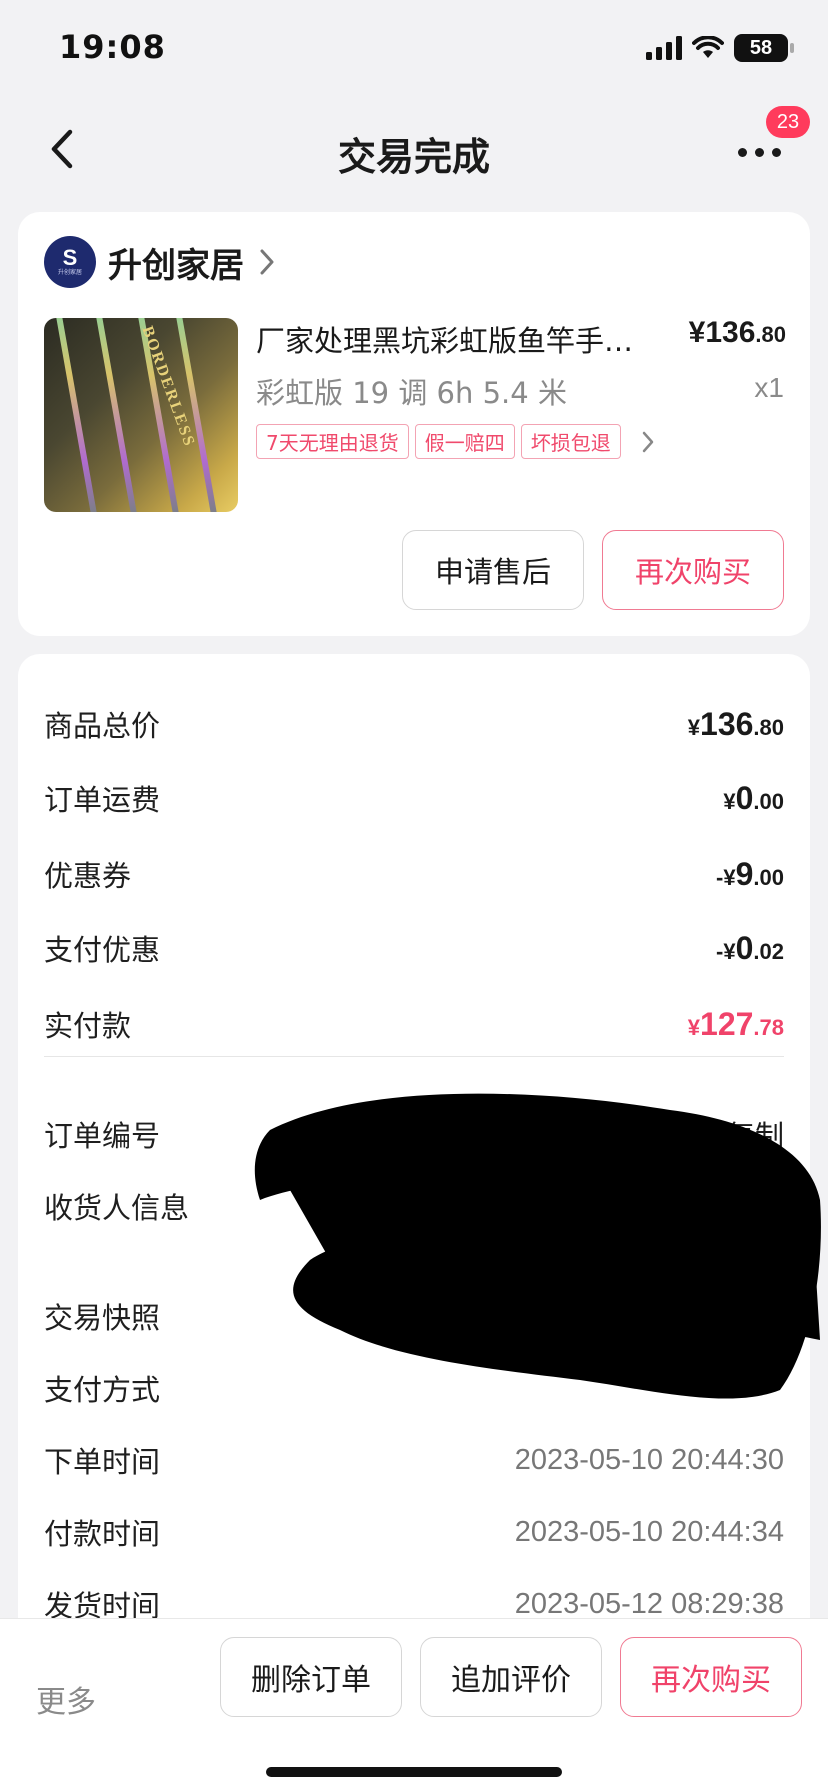 The image size is (828, 1792). I want to click on delete-order-button: 删除订单, so click(311, 1677).